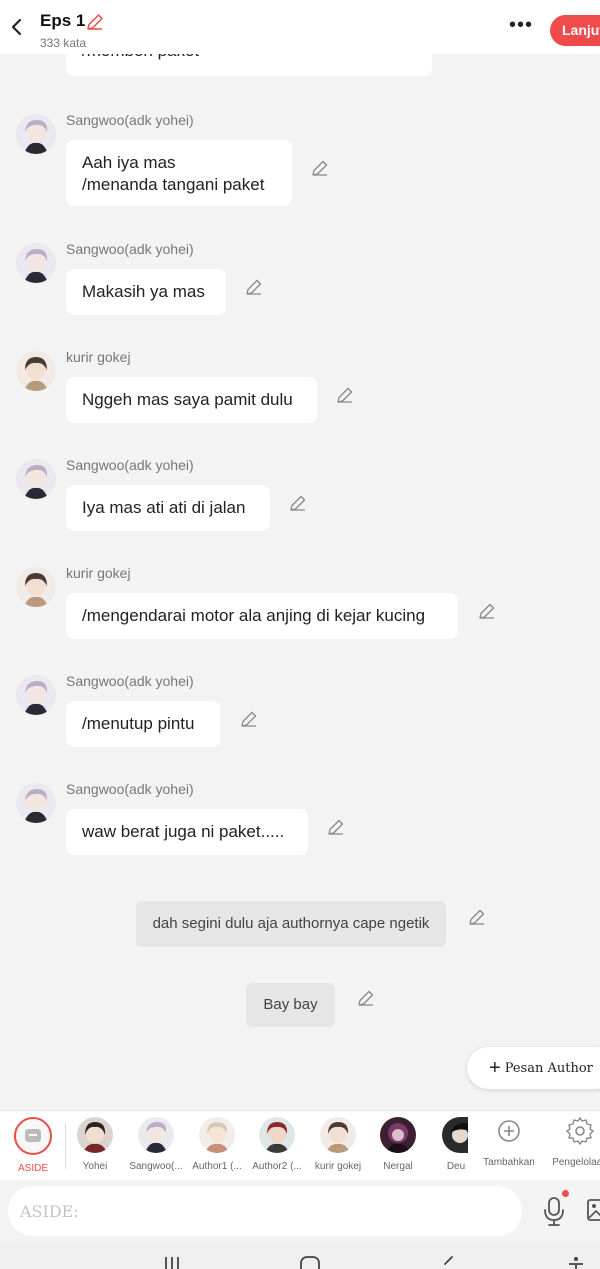  I want to click on microphone-icon, so click(554, 1211).